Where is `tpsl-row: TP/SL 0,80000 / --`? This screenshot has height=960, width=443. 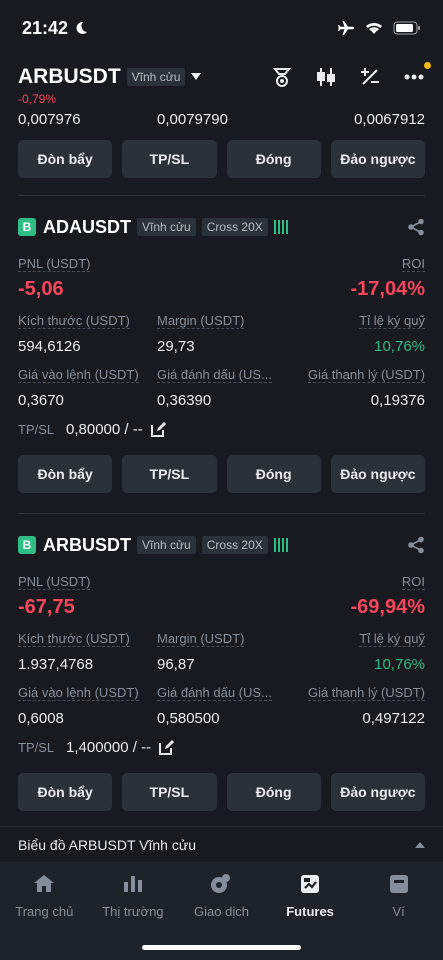
tpsl-row: TP/SL 0,80000 / -- is located at coordinates (221, 429).